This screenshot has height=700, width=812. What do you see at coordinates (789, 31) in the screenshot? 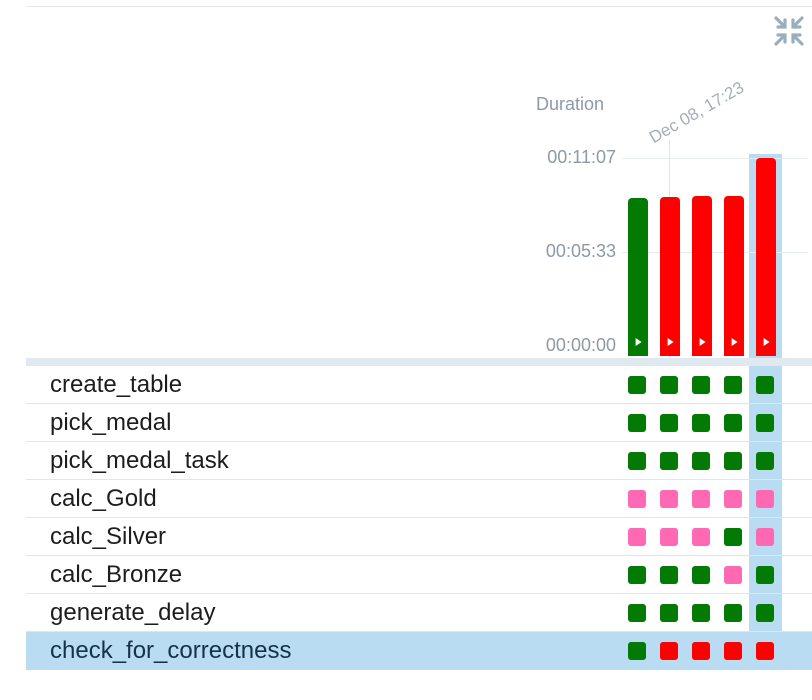
I see `collapse-arrows-icon` at bounding box center [789, 31].